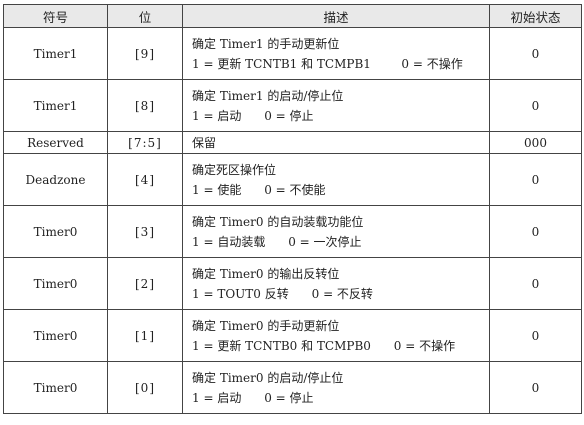 Image resolution: width=584 pixels, height=425 pixels. I want to click on header-description: 描述, so click(336, 16).